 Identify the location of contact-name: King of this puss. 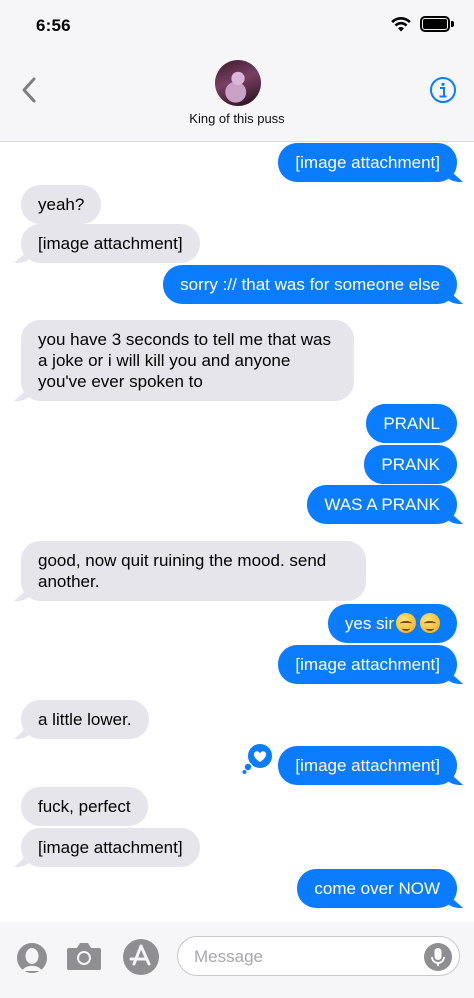
(237, 118).